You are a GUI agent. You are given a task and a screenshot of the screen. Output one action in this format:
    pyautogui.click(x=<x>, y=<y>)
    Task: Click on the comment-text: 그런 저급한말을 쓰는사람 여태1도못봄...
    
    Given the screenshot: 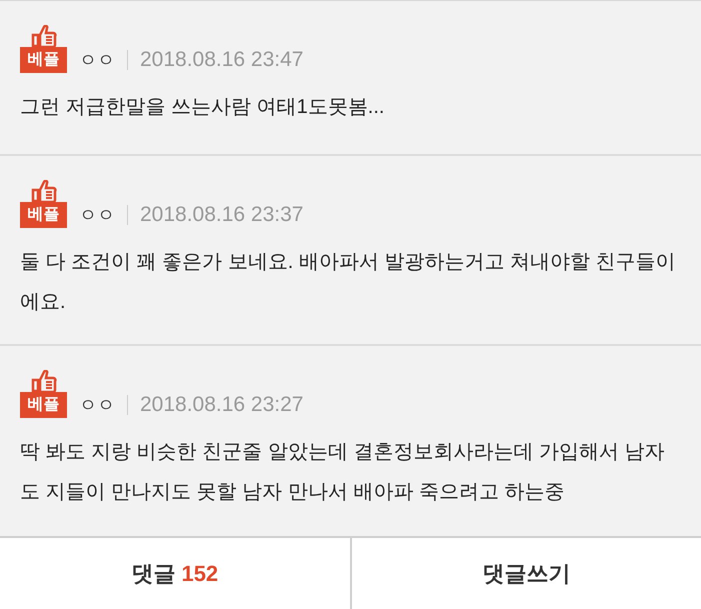 What is the action you would take?
    pyautogui.click(x=203, y=107)
    